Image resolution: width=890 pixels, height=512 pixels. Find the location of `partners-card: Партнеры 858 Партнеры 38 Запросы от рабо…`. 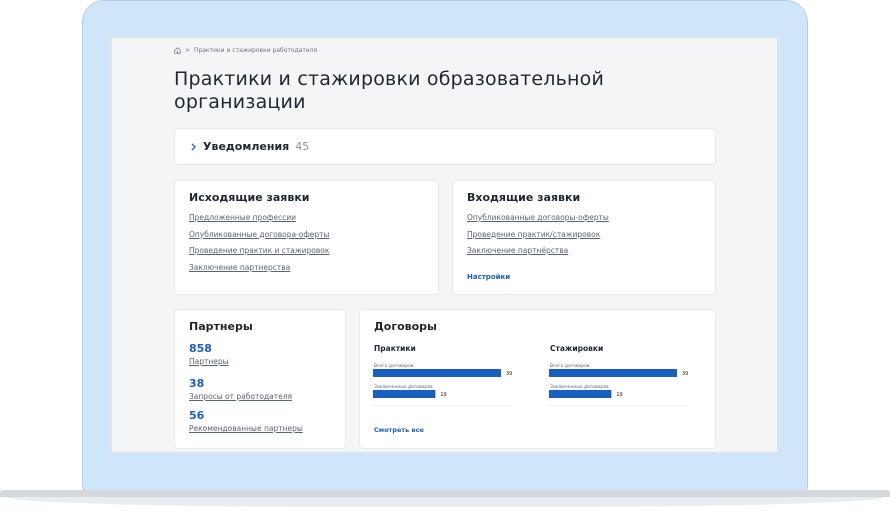

partners-card: Партнеры 858 Партнеры 38 Запросы от рабо… is located at coordinates (260, 379).